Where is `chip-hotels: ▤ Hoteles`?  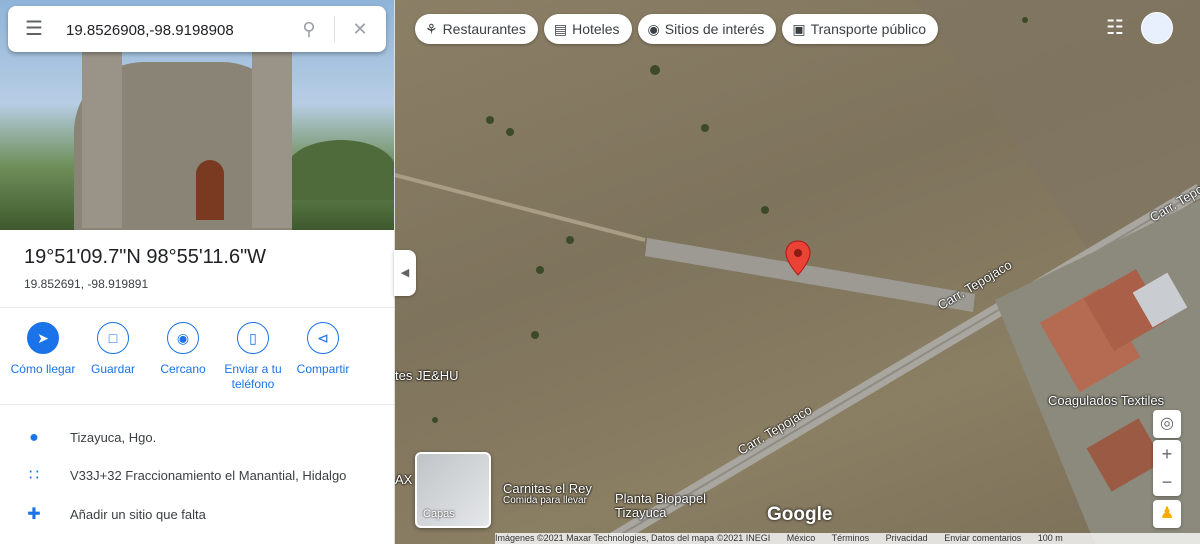
chip-hotels: ▤ Hoteles is located at coordinates (587, 29).